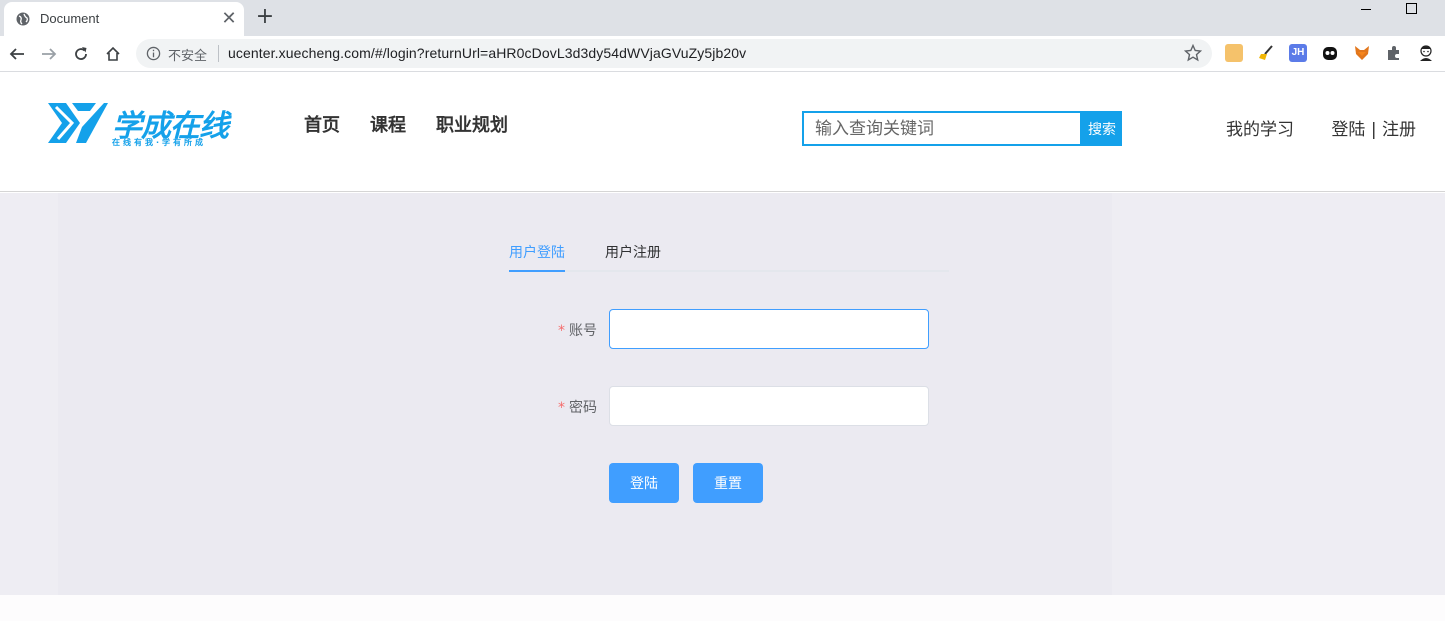 Image resolution: width=1445 pixels, height=621 pixels. I want to click on user-links: 我的学习 登陆 | 注册, so click(1321, 127).